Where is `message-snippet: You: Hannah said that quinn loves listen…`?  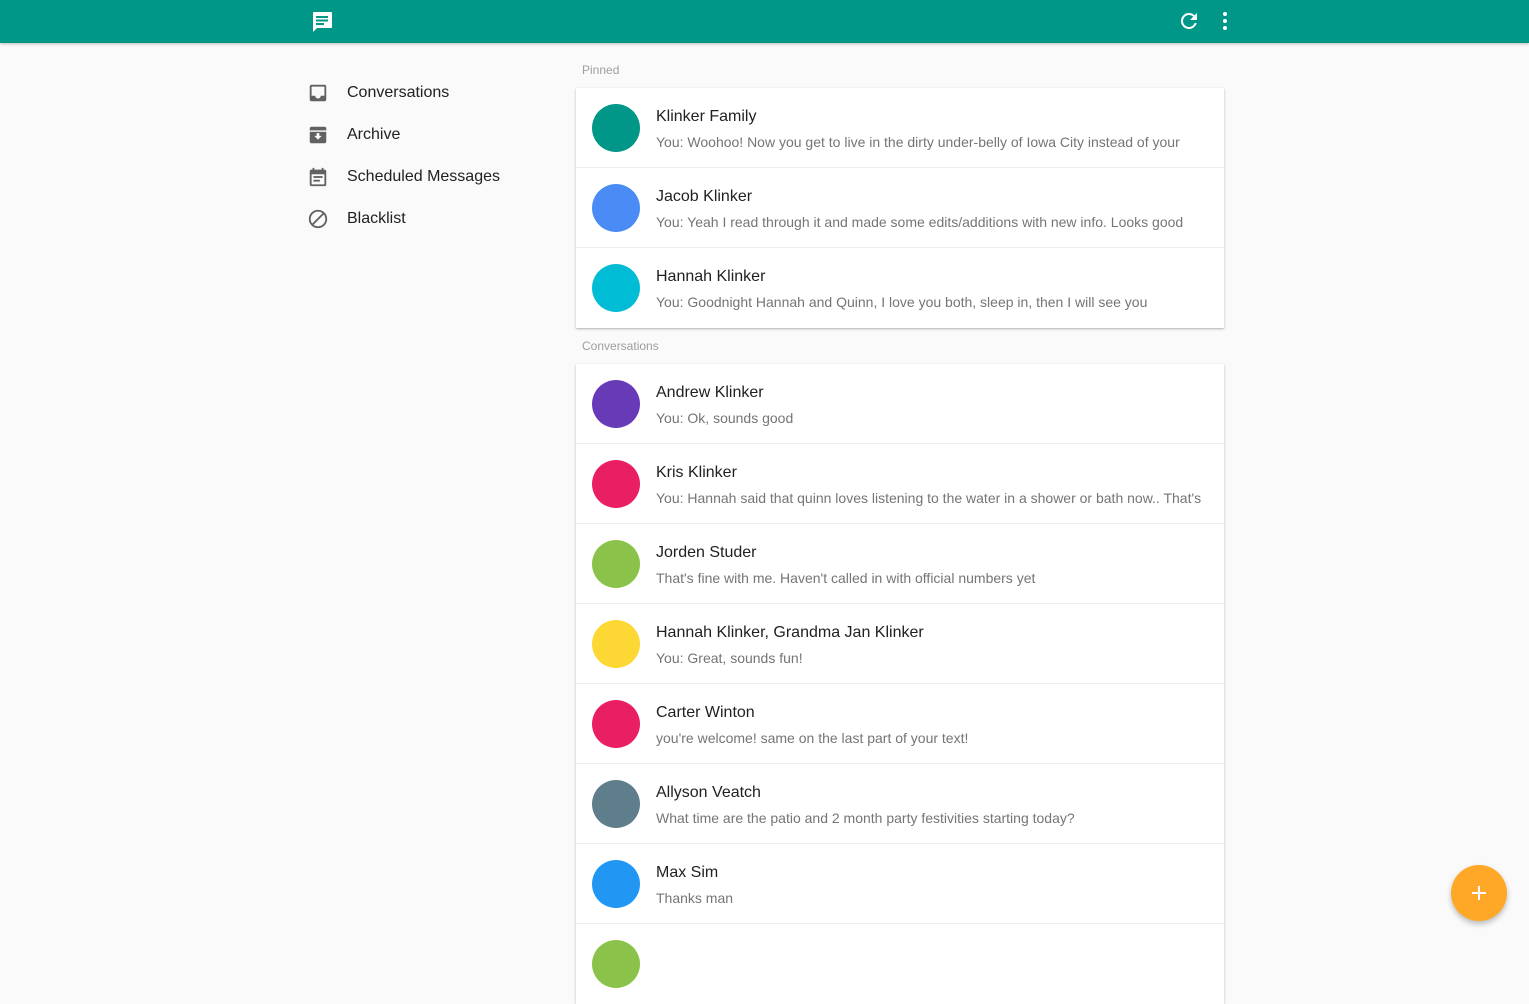 message-snippet: You: Hannah said that quinn loves listen… is located at coordinates (929, 498).